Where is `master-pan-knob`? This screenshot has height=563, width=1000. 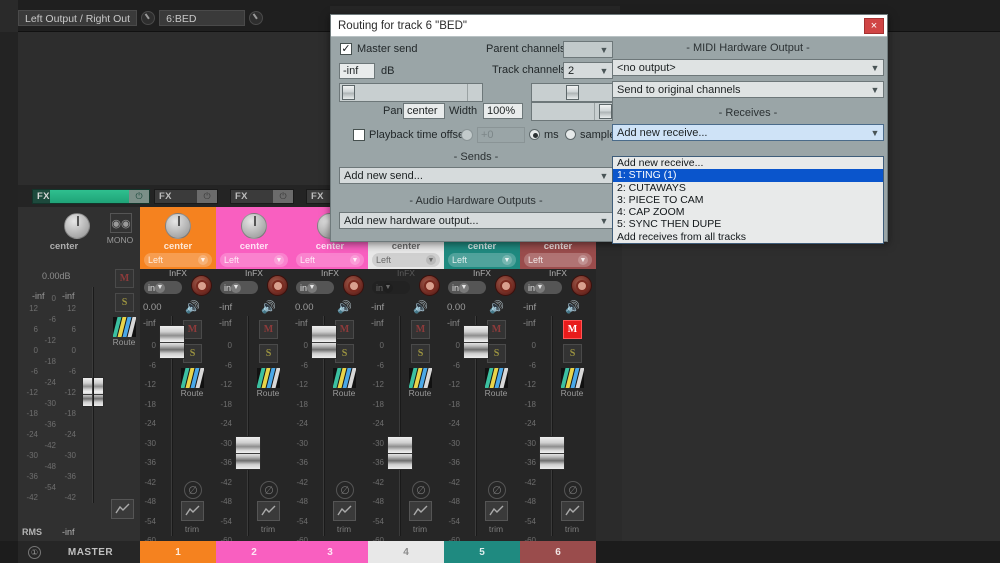
master-pan-knob is located at coordinates (77, 226).